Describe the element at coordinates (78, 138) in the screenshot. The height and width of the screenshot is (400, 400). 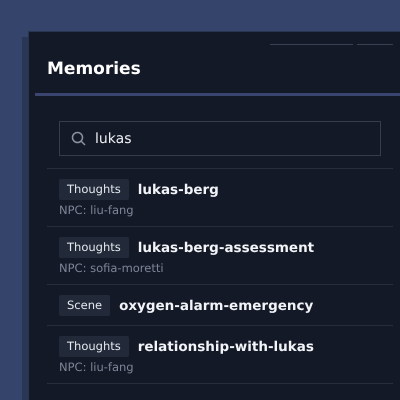
I see `search-icon` at that location.